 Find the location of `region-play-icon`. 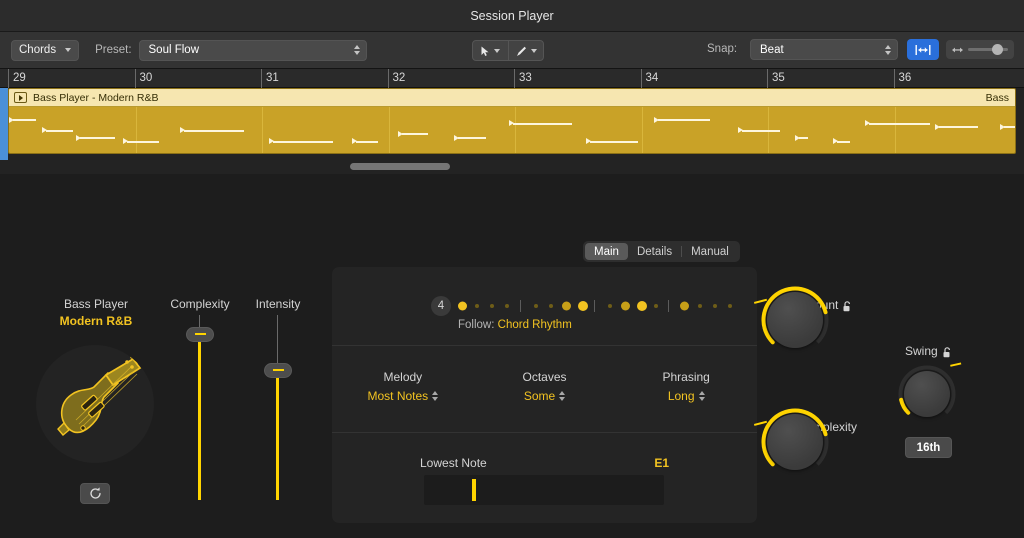

region-play-icon is located at coordinates (20, 97).